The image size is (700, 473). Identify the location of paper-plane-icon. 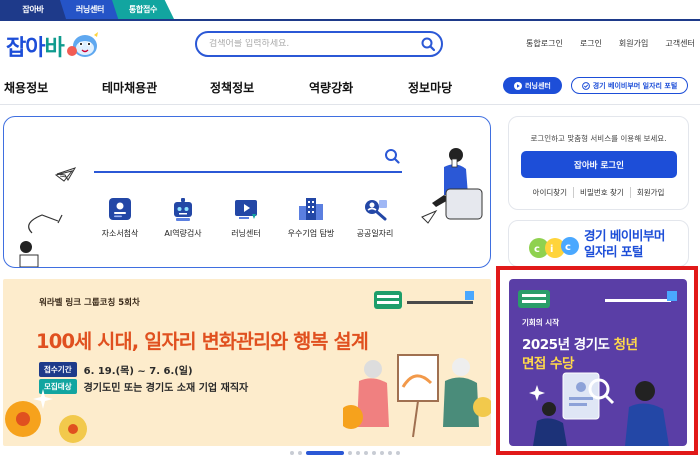
(66, 174).